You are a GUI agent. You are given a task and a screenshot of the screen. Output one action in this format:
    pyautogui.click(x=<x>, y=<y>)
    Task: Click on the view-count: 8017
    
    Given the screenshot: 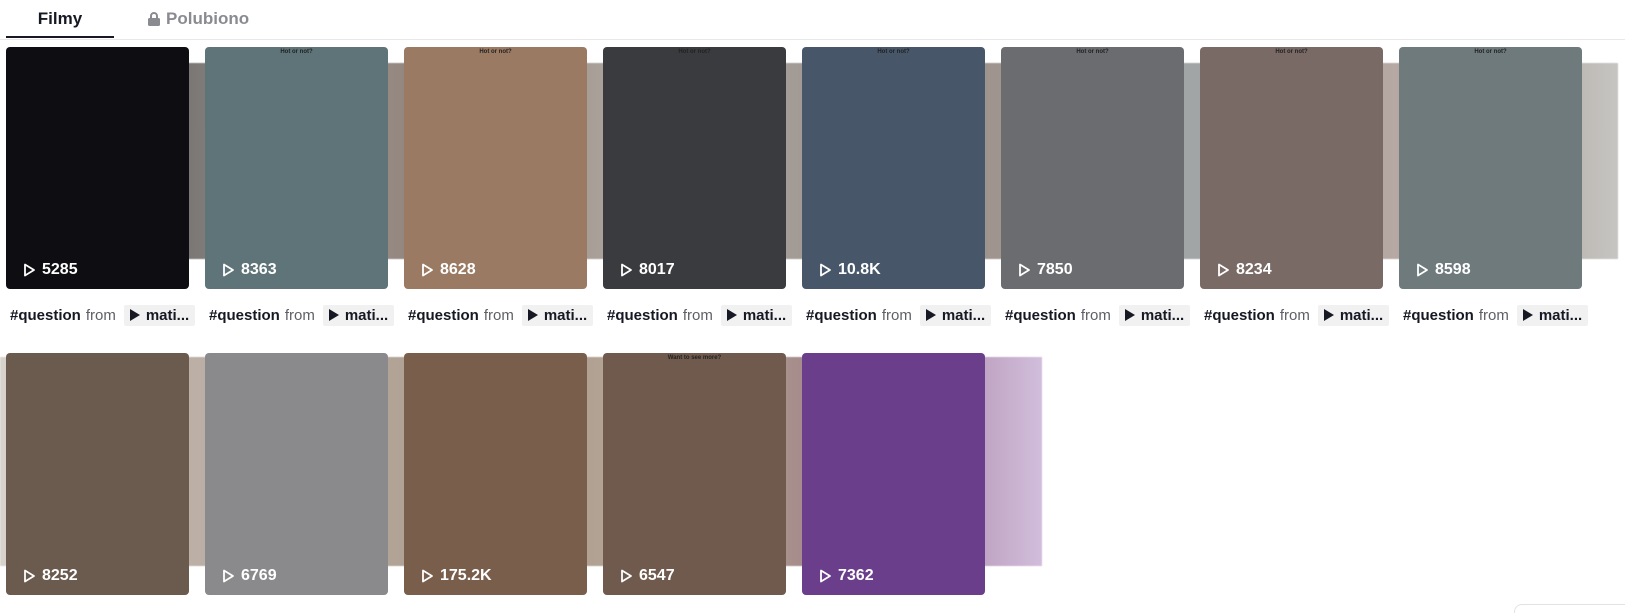 What is the action you would take?
    pyautogui.click(x=647, y=270)
    